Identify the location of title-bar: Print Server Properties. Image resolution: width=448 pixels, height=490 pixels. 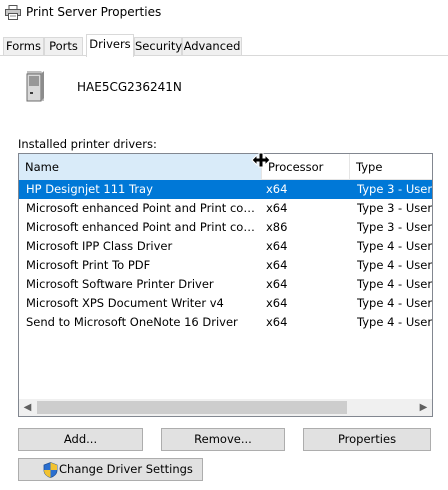
(224, 13).